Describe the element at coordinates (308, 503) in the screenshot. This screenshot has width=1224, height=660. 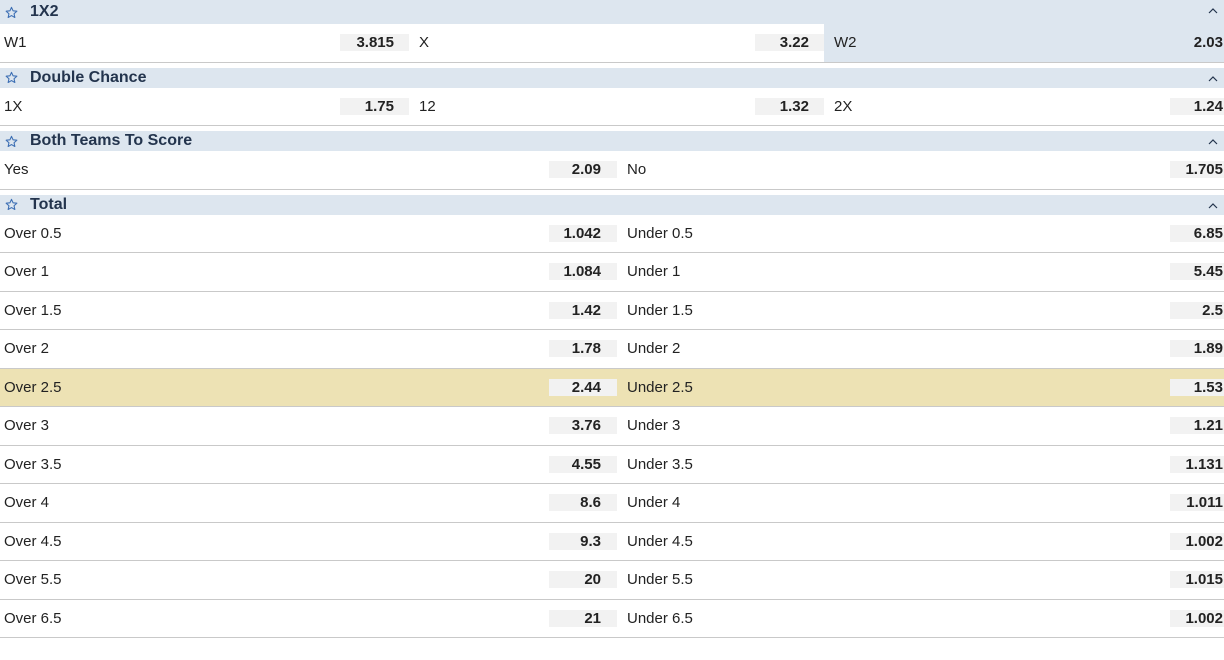
I see `outcome-over: Over 4 8.6` at that location.